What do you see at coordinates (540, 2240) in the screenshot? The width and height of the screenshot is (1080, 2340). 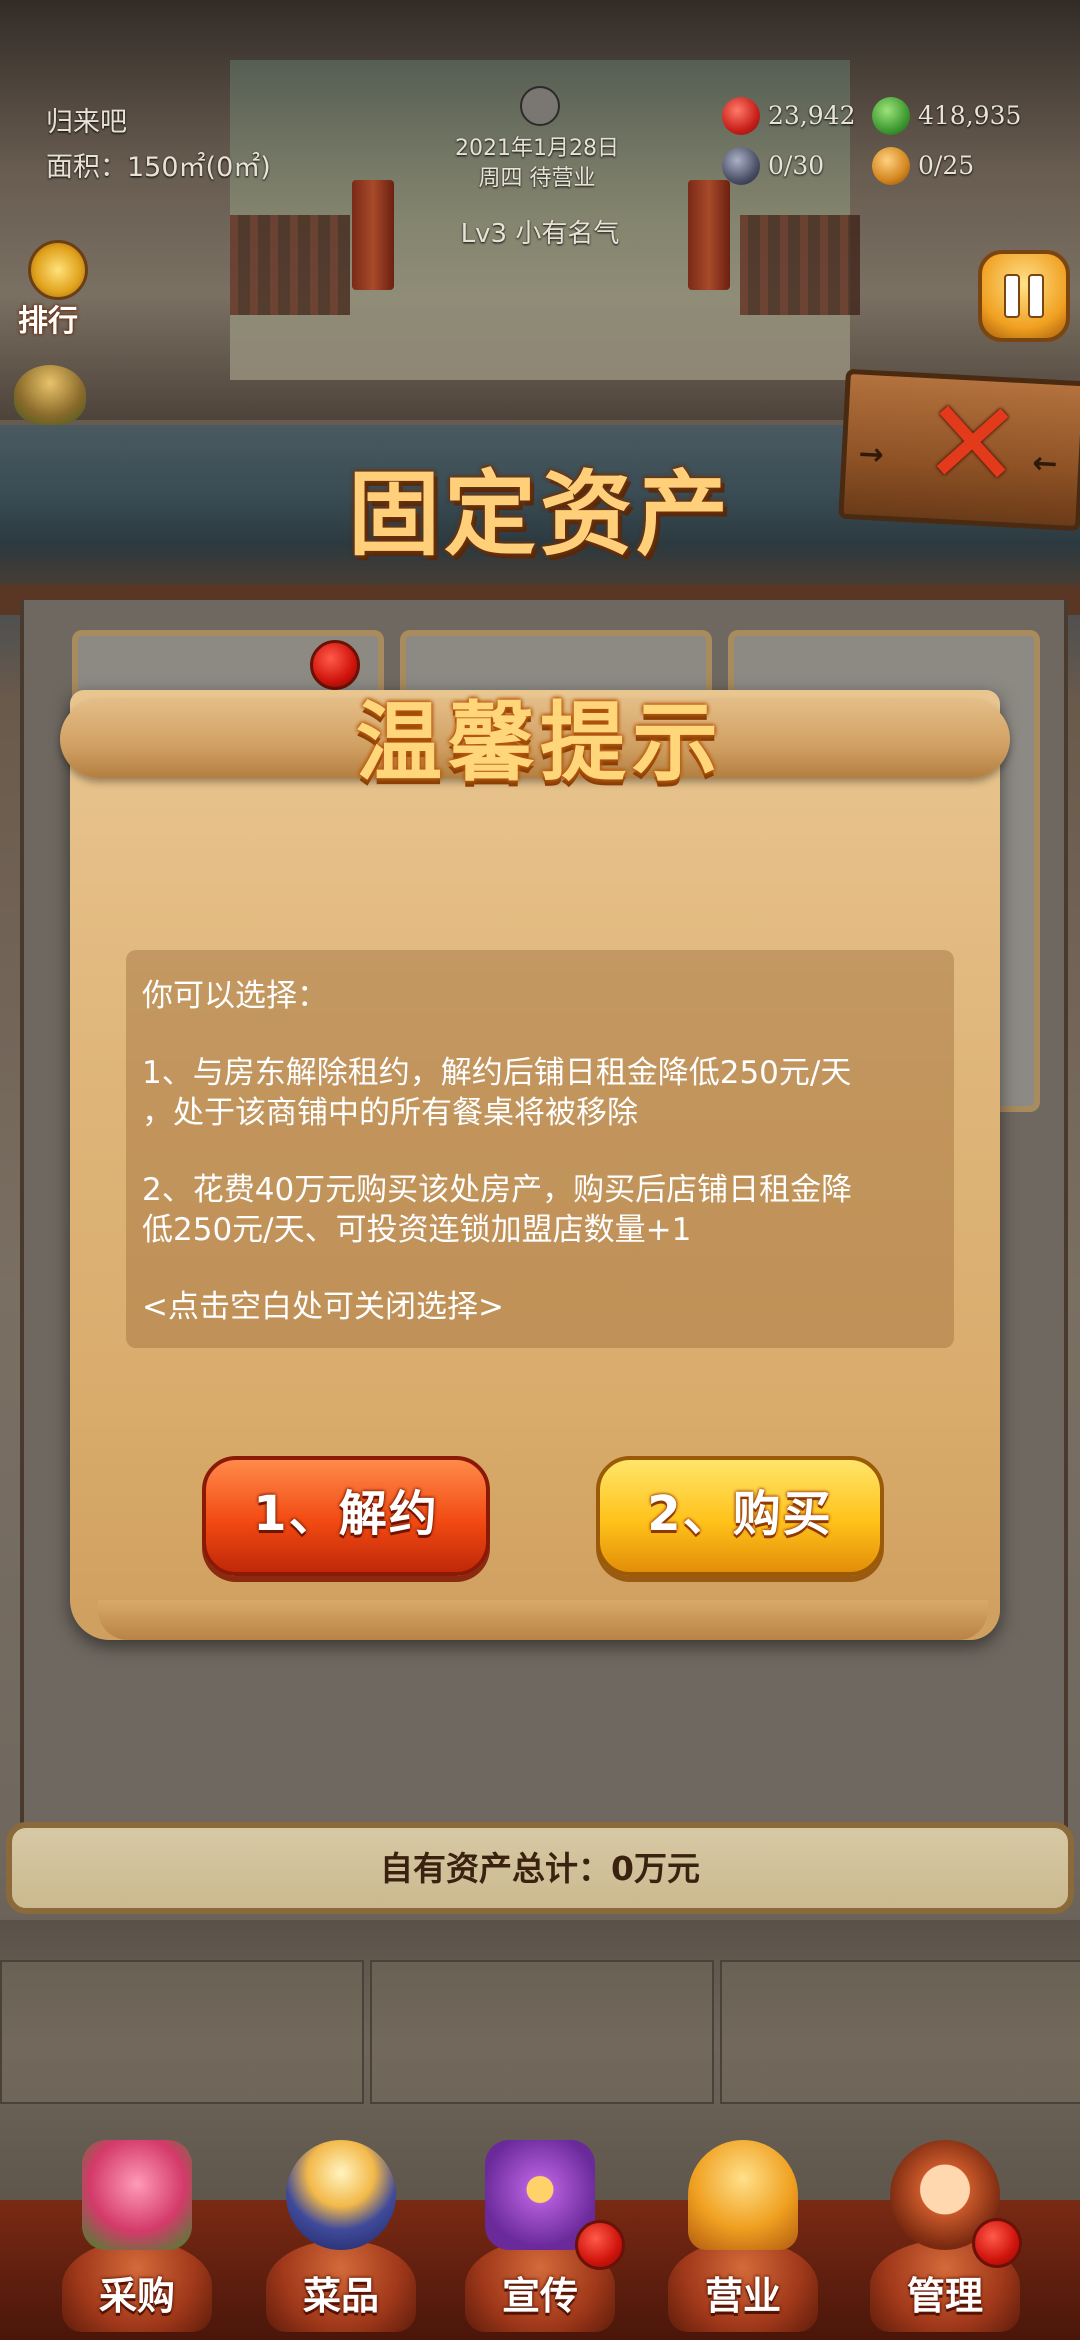 I see `nav-promotion: 宣传` at bounding box center [540, 2240].